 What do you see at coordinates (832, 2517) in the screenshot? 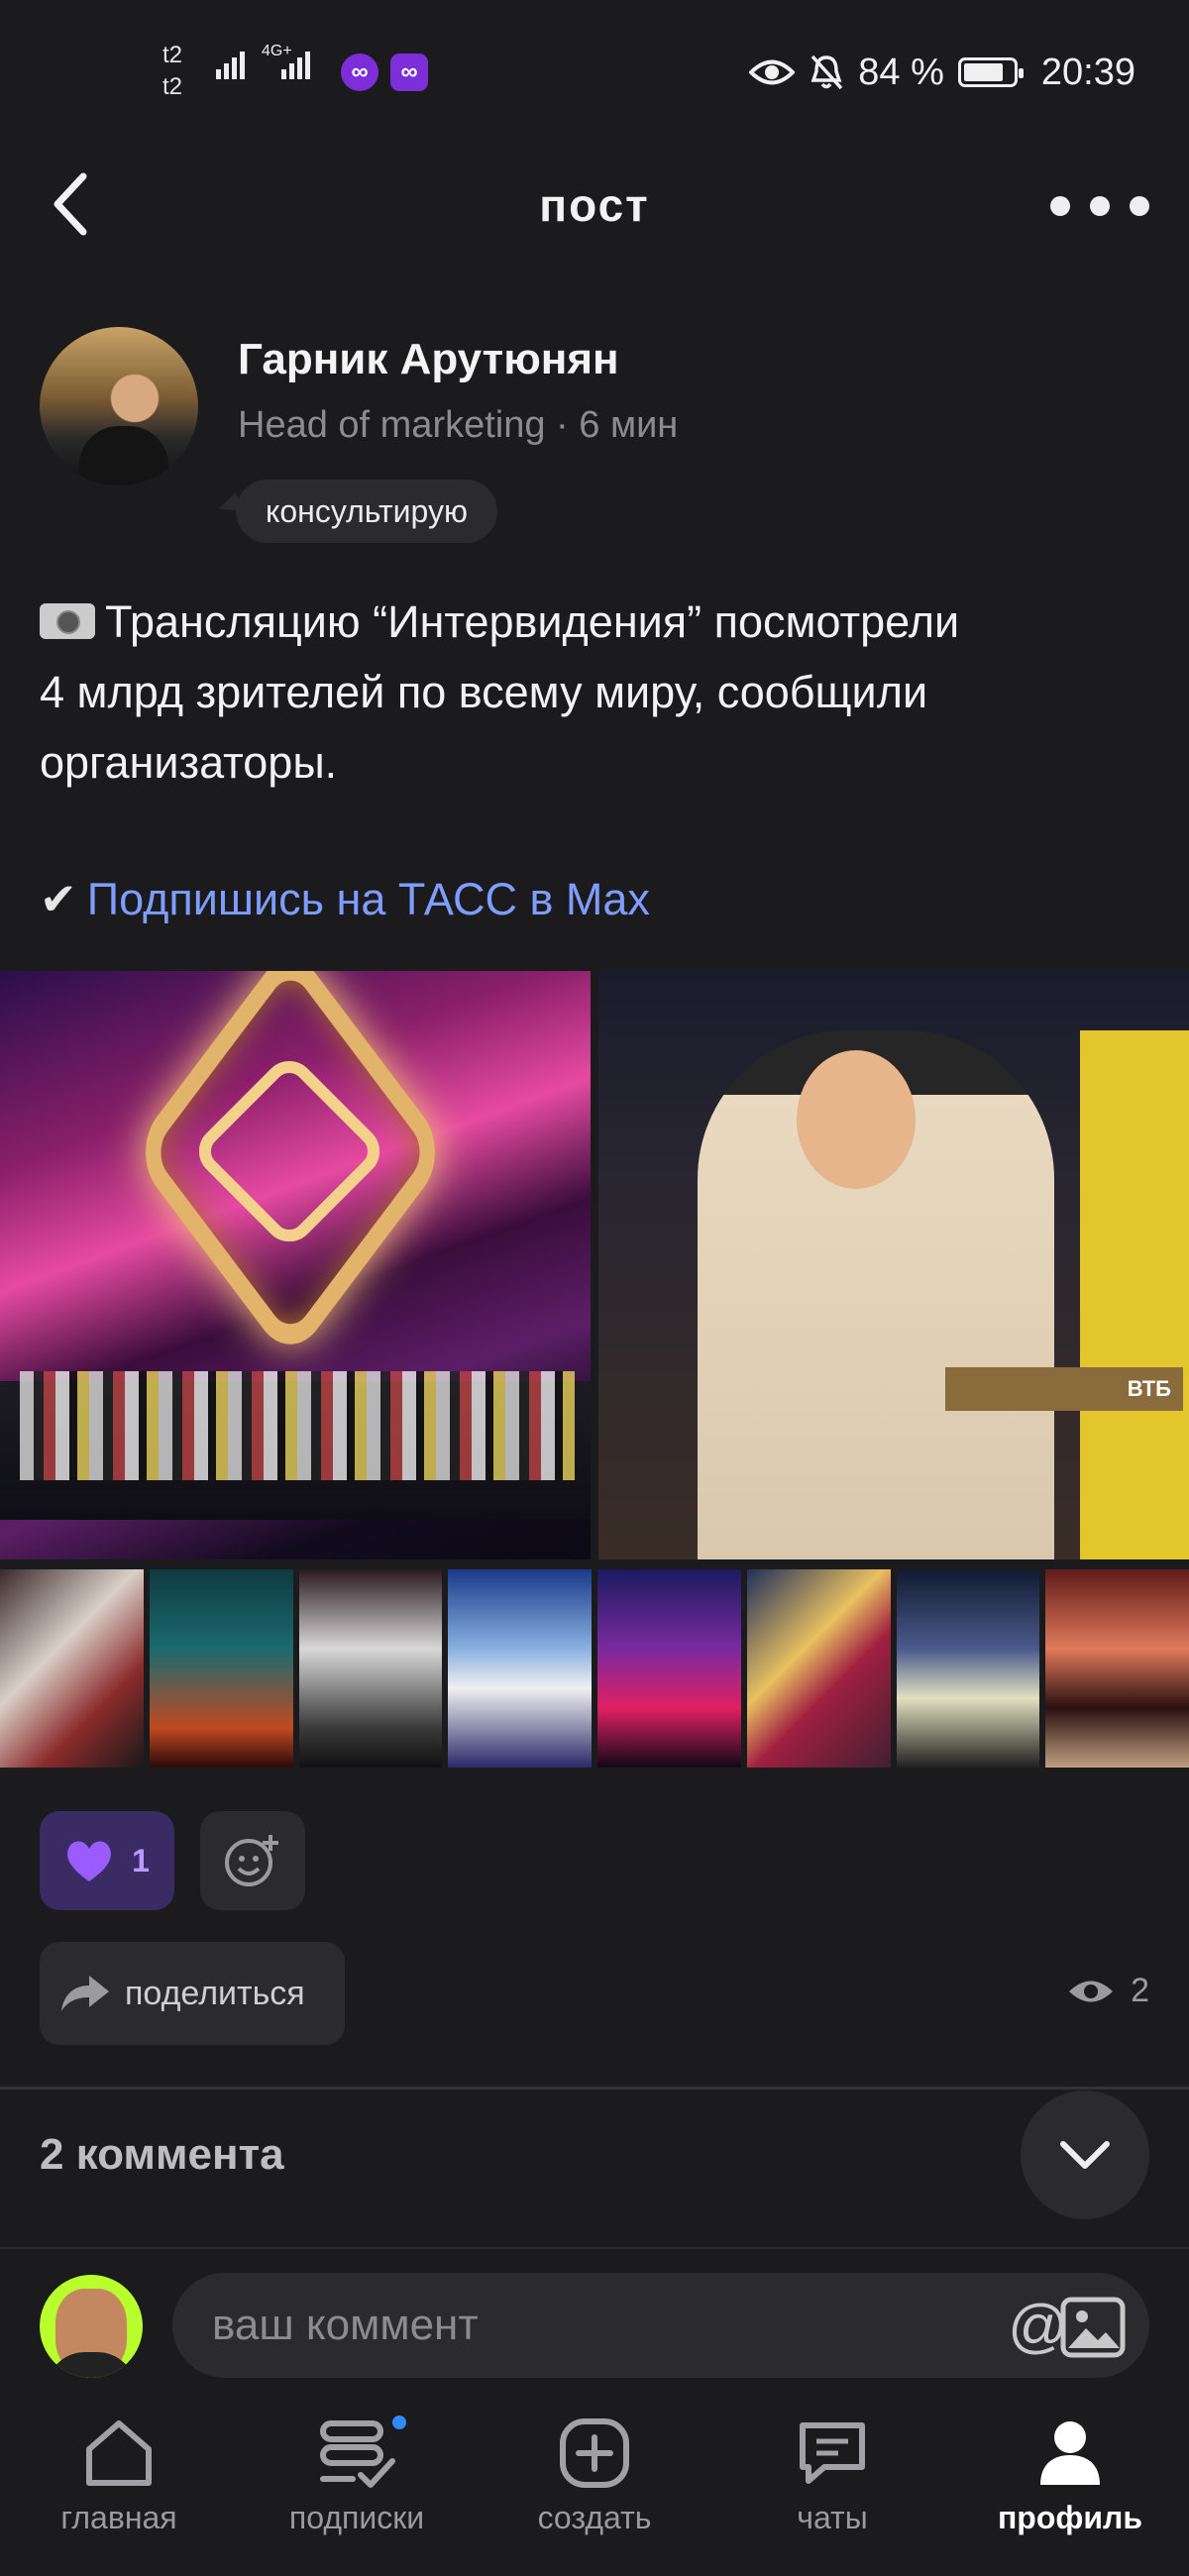
I see `nav-chats-label: чаты` at bounding box center [832, 2517].